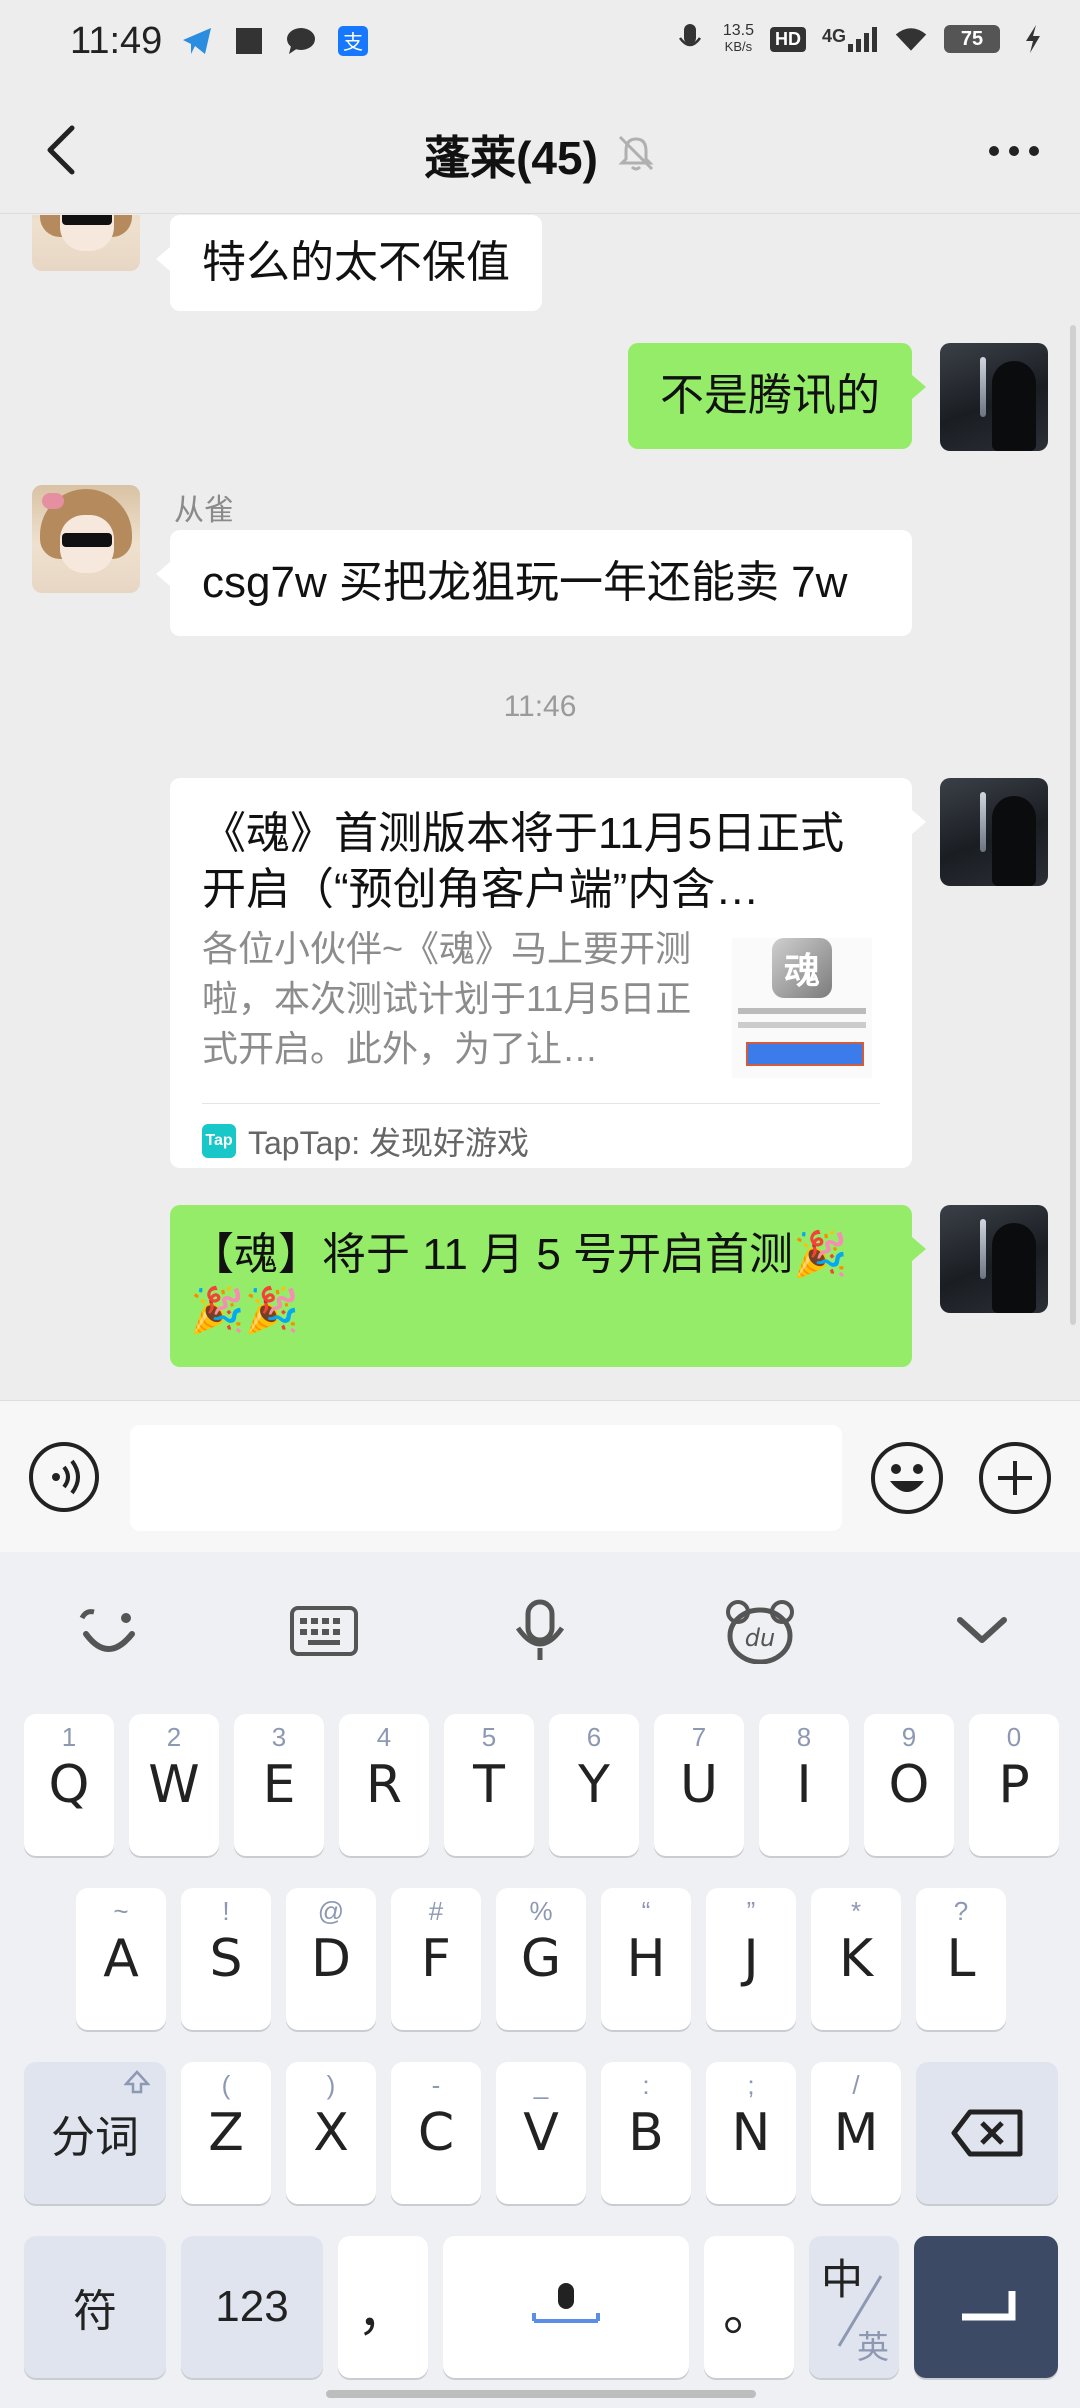 The width and height of the screenshot is (1080, 2408). Describe the element at coordinates (95, 2307) in the screenshot. I see `symbols-key: 符` at that location.